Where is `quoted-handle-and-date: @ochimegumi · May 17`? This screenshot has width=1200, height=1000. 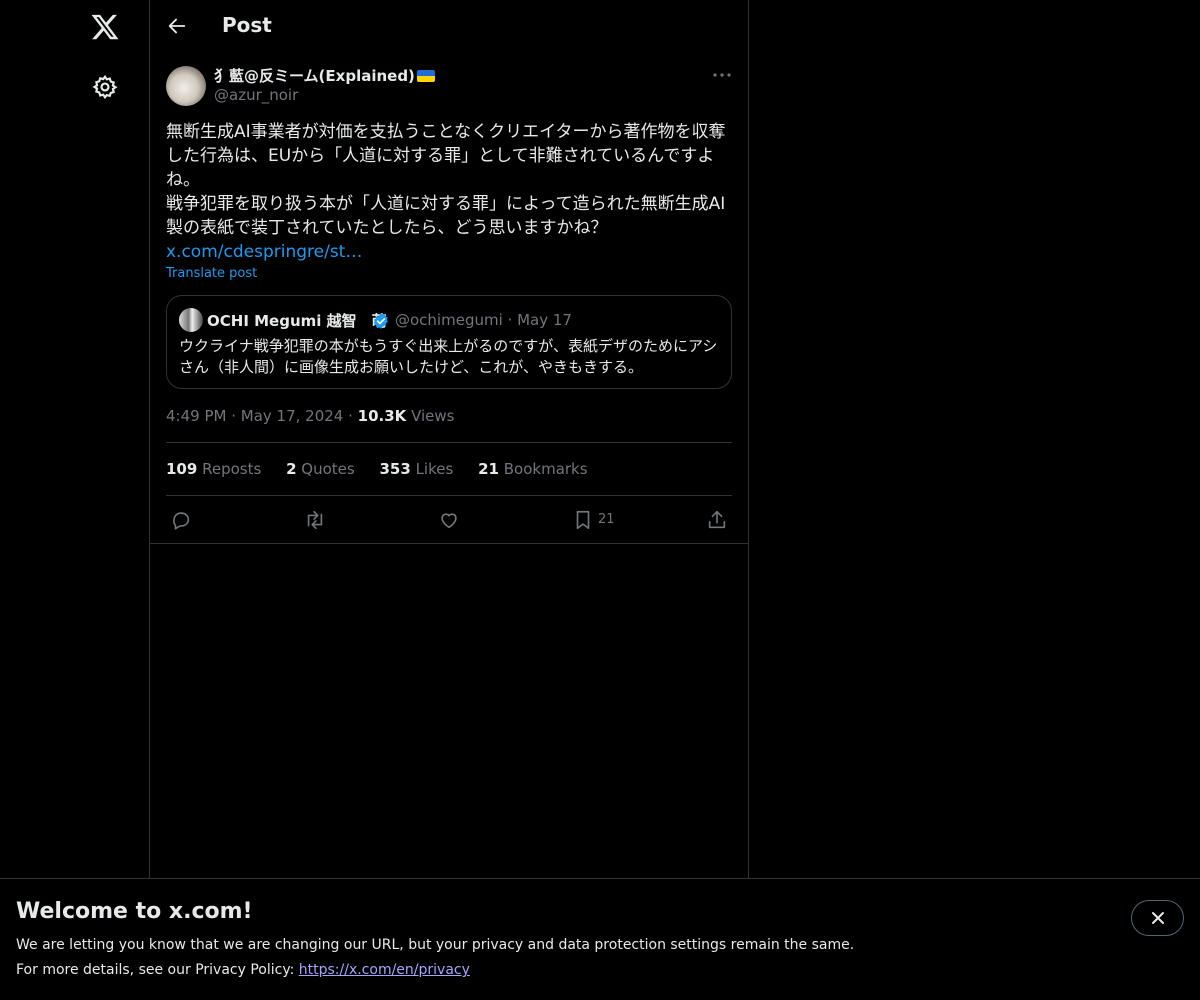 quoted-handle-and-date: @ochimegumi · May 17 is located at coordinates (483, 320).